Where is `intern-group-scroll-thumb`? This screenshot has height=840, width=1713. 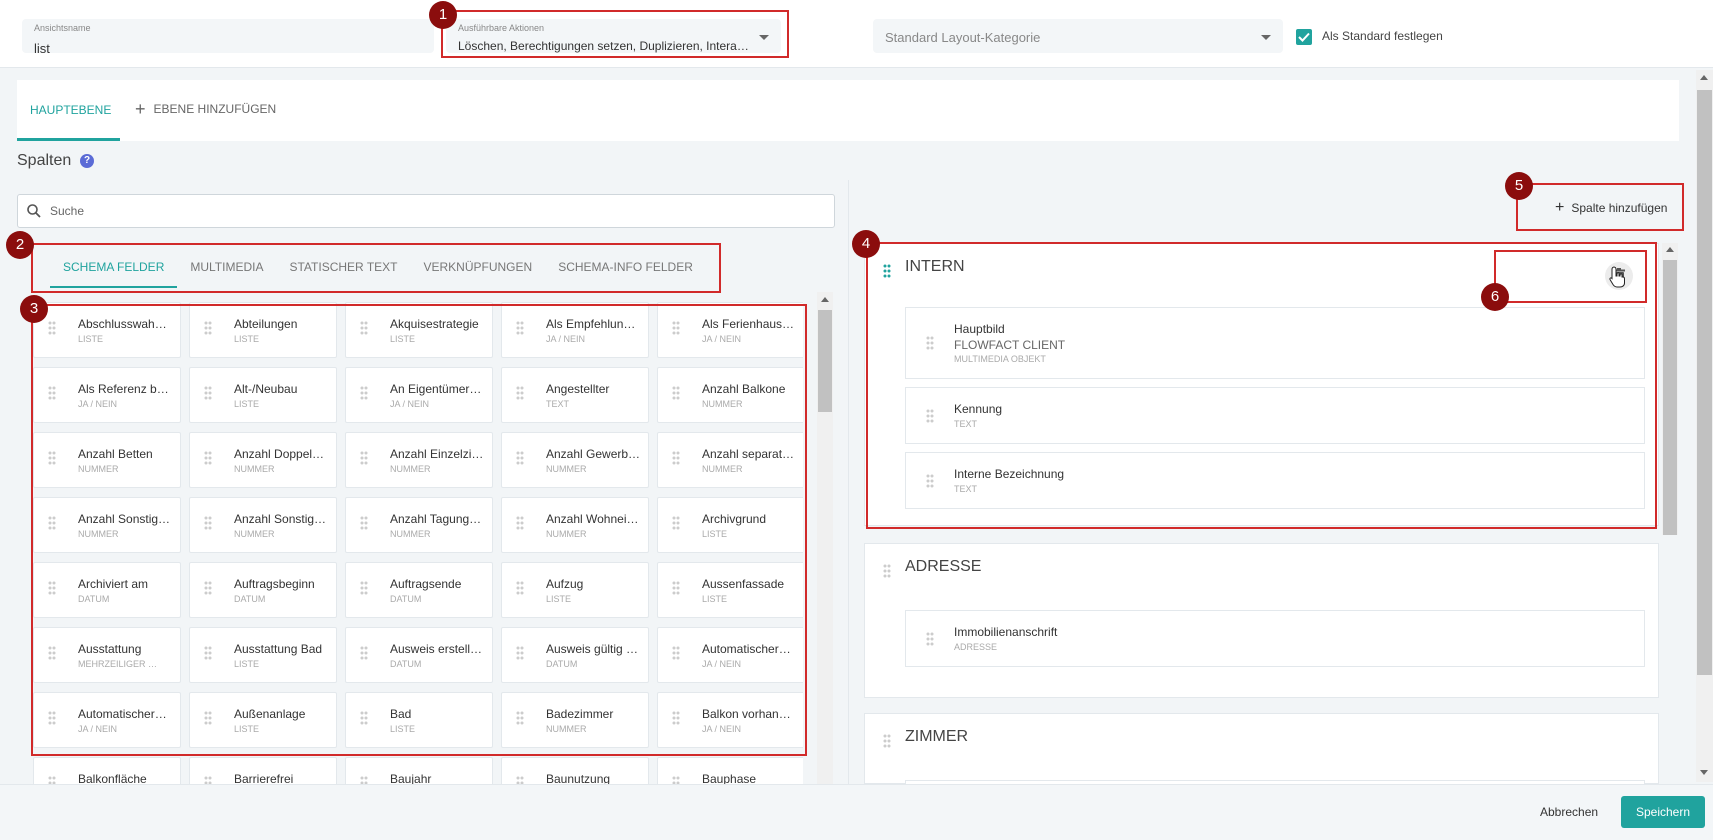
intern-group-scroll-thumb is located at coordinates (1670, 397).